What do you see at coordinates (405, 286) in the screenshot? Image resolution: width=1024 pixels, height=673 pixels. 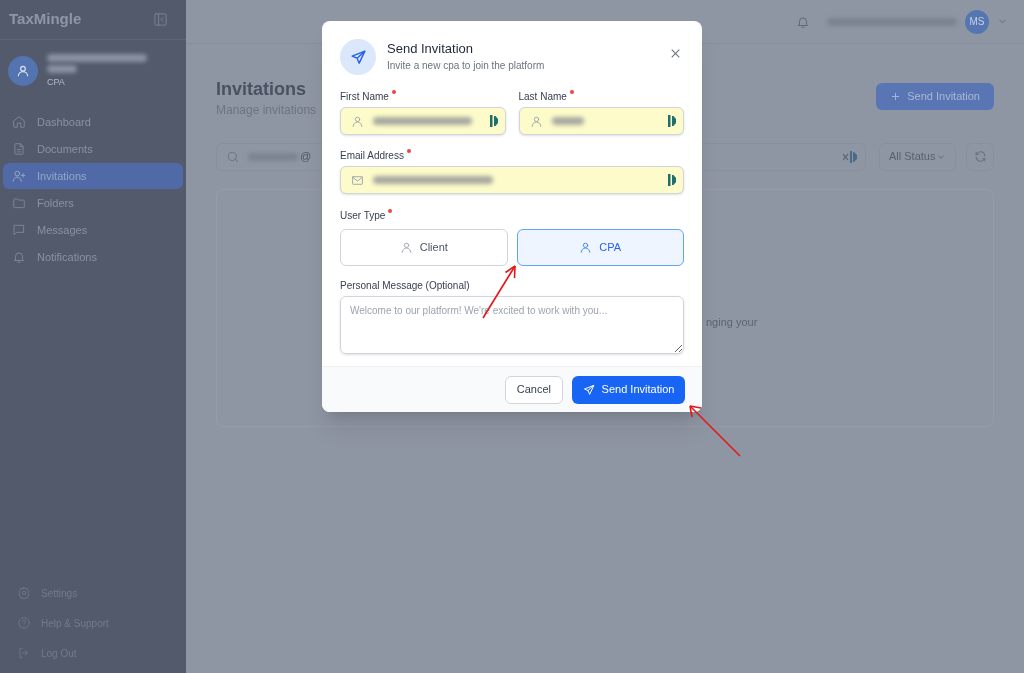 I see `field-label: Personal Message (Optional)` at bounding box center [405, 286].